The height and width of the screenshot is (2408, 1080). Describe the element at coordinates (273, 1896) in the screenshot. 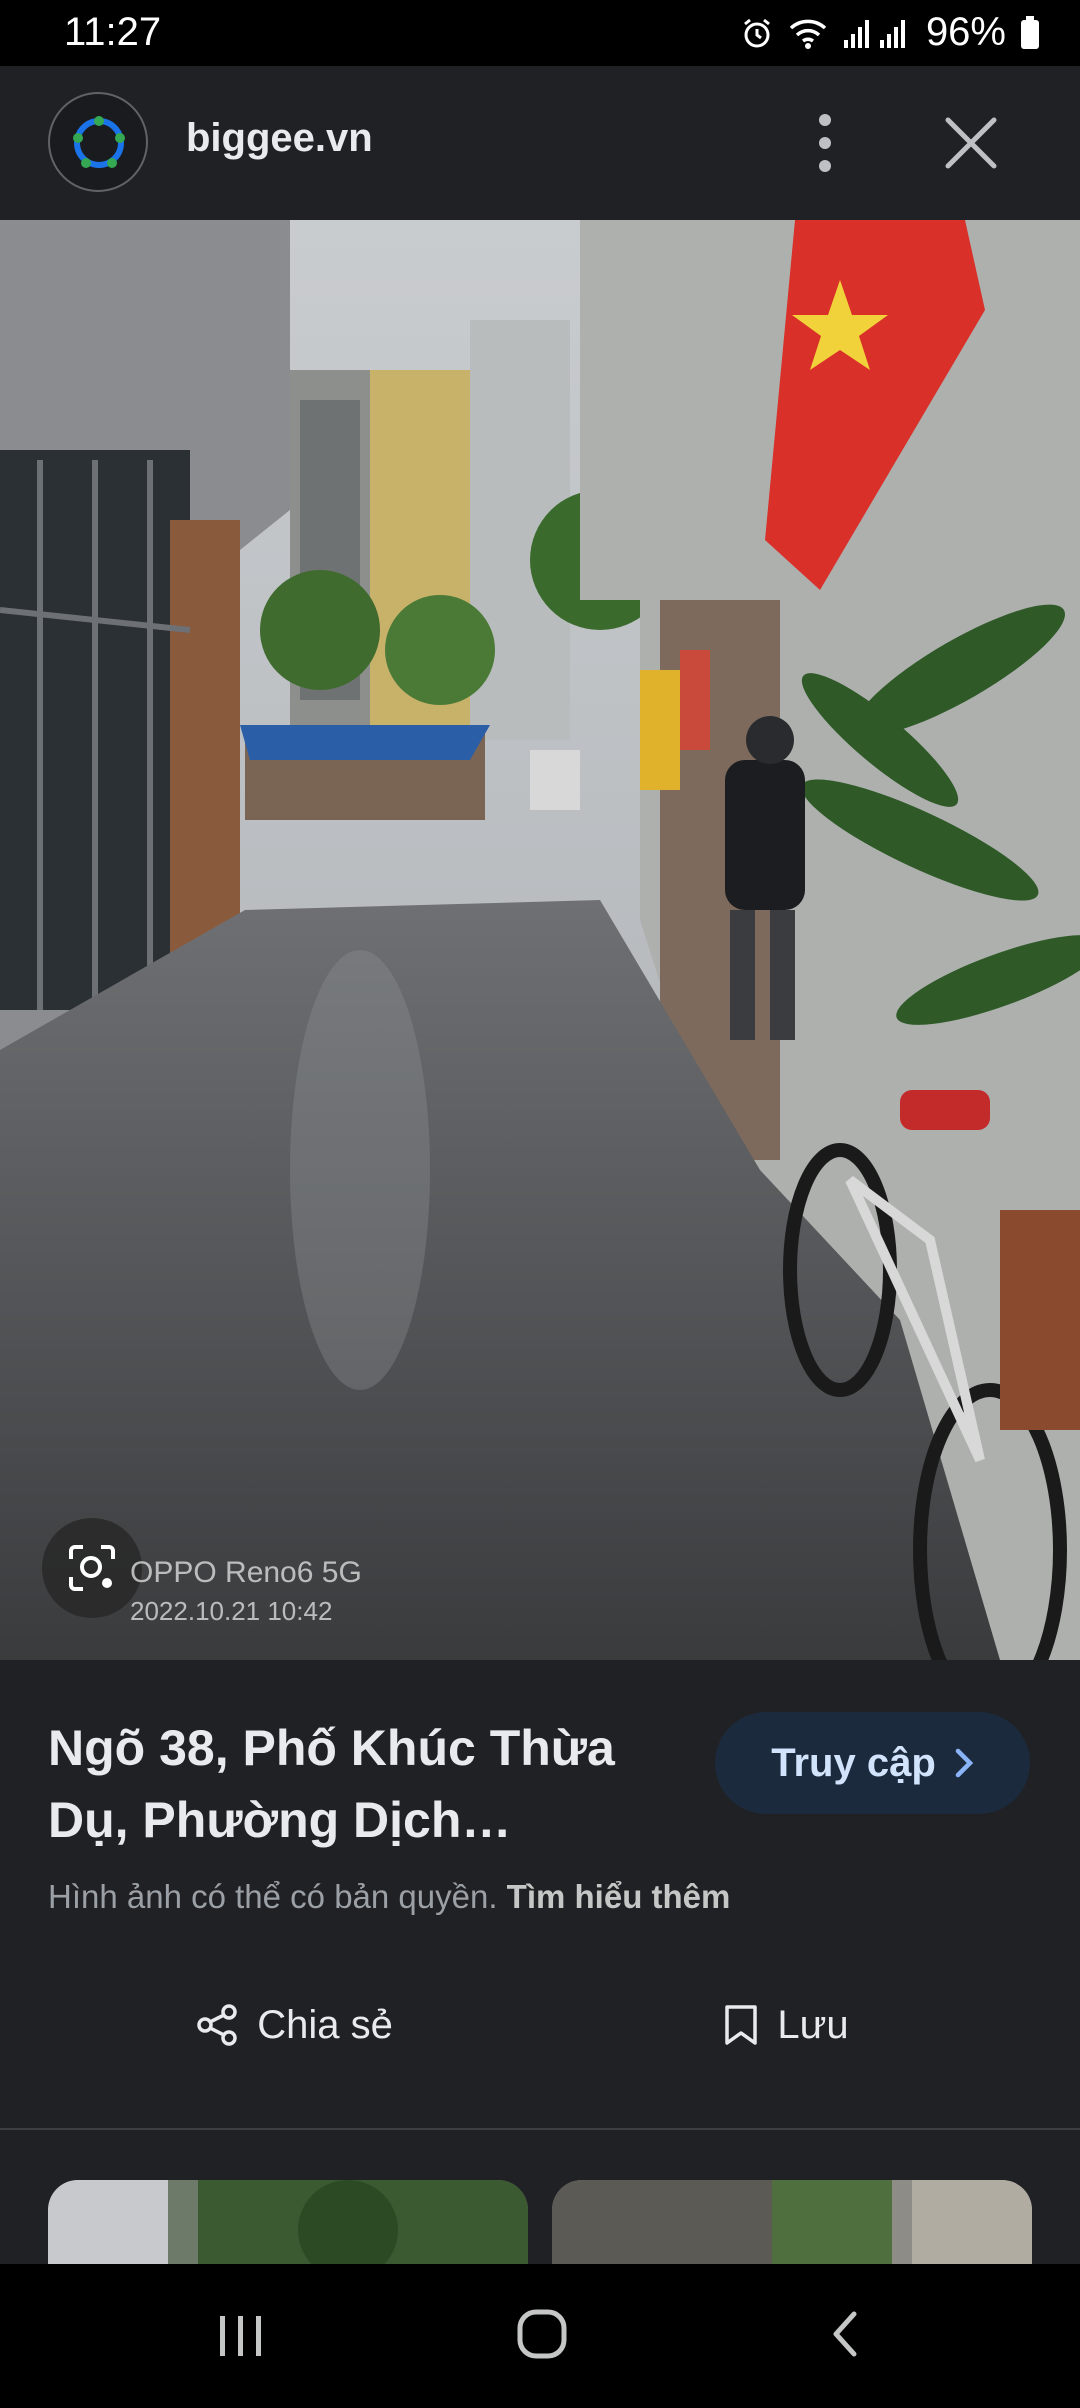

I see `copyright-text: Hình ảnh có thể có bản quyền.` at that location.